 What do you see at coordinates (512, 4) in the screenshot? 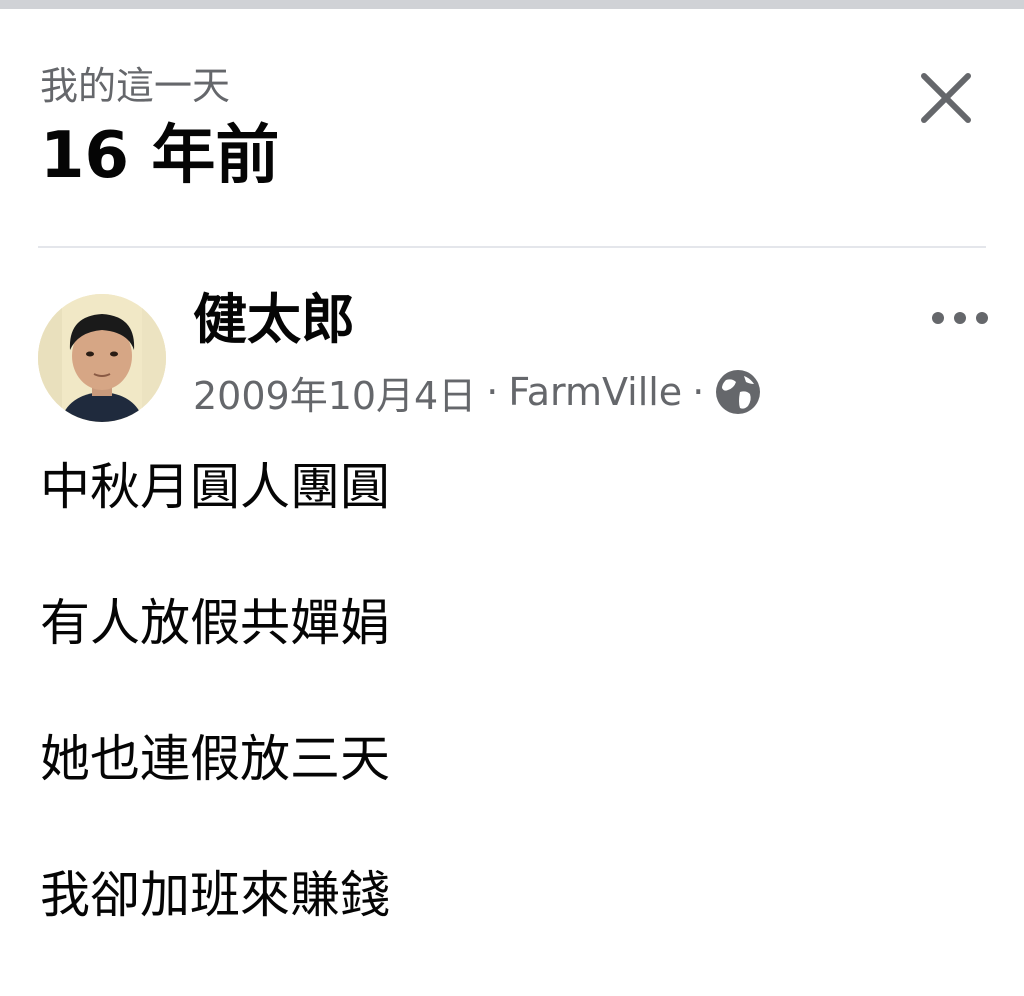
I see `top-strip` at bounding box center [512, 4].